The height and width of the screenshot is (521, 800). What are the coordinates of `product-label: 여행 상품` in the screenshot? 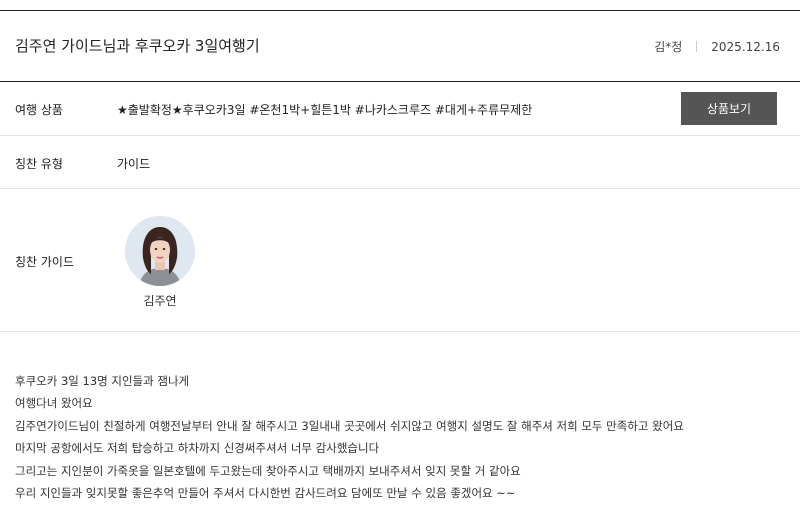 It's located at (39, 110).